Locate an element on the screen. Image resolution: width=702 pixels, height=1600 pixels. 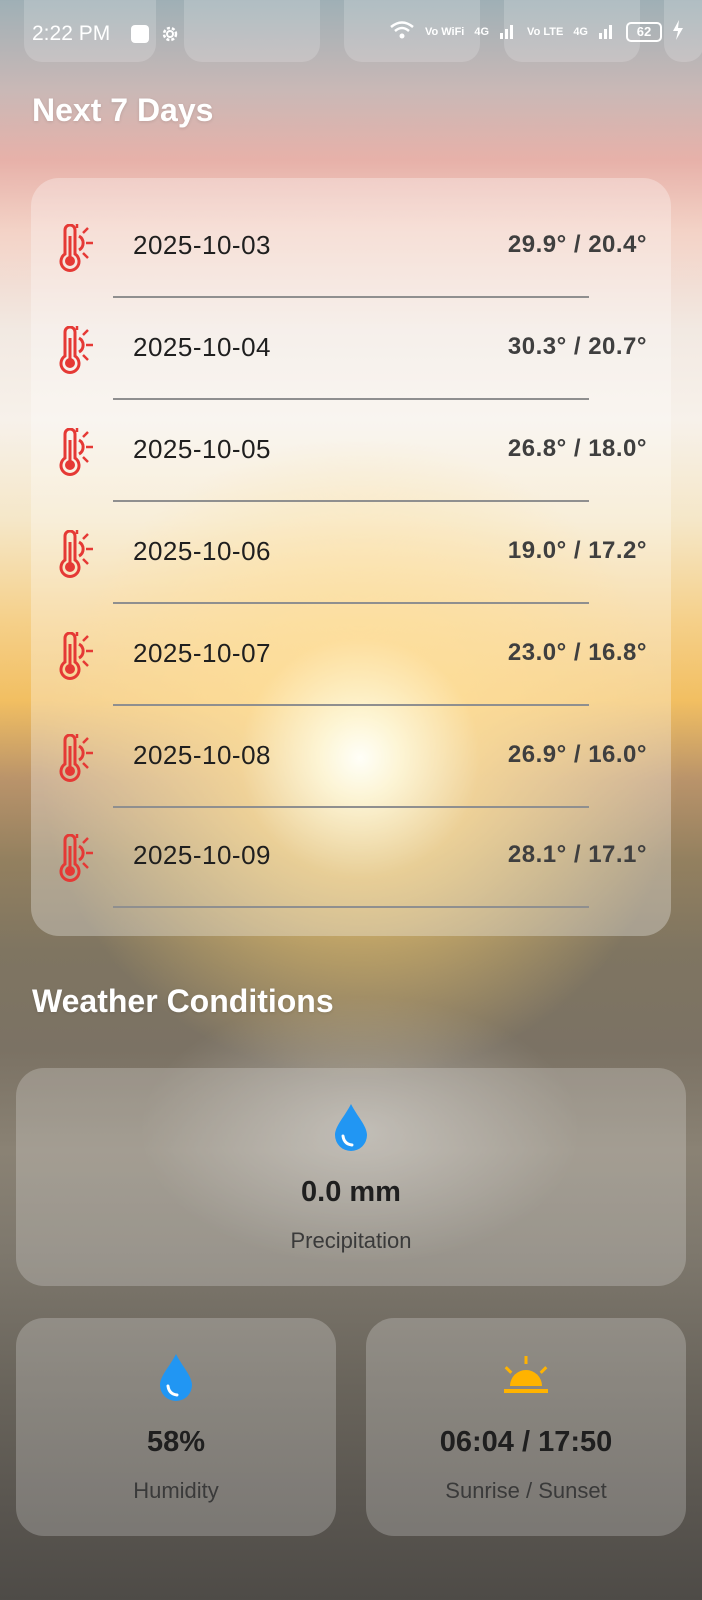
forecast-date: 2025-10-05 is located at coordinates (202, 449).